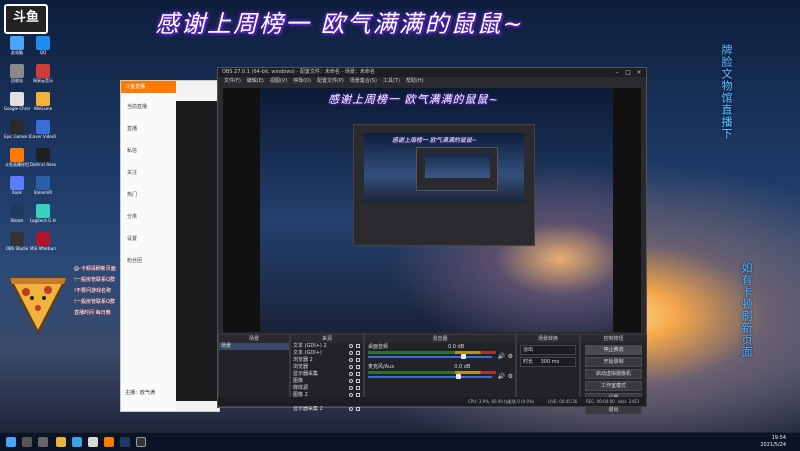 The image size is (800, 451). What do you see at coordinates (327, 367) in the screenshot?
I see `source-item: 浏览器` at bounding box center [327, 367].